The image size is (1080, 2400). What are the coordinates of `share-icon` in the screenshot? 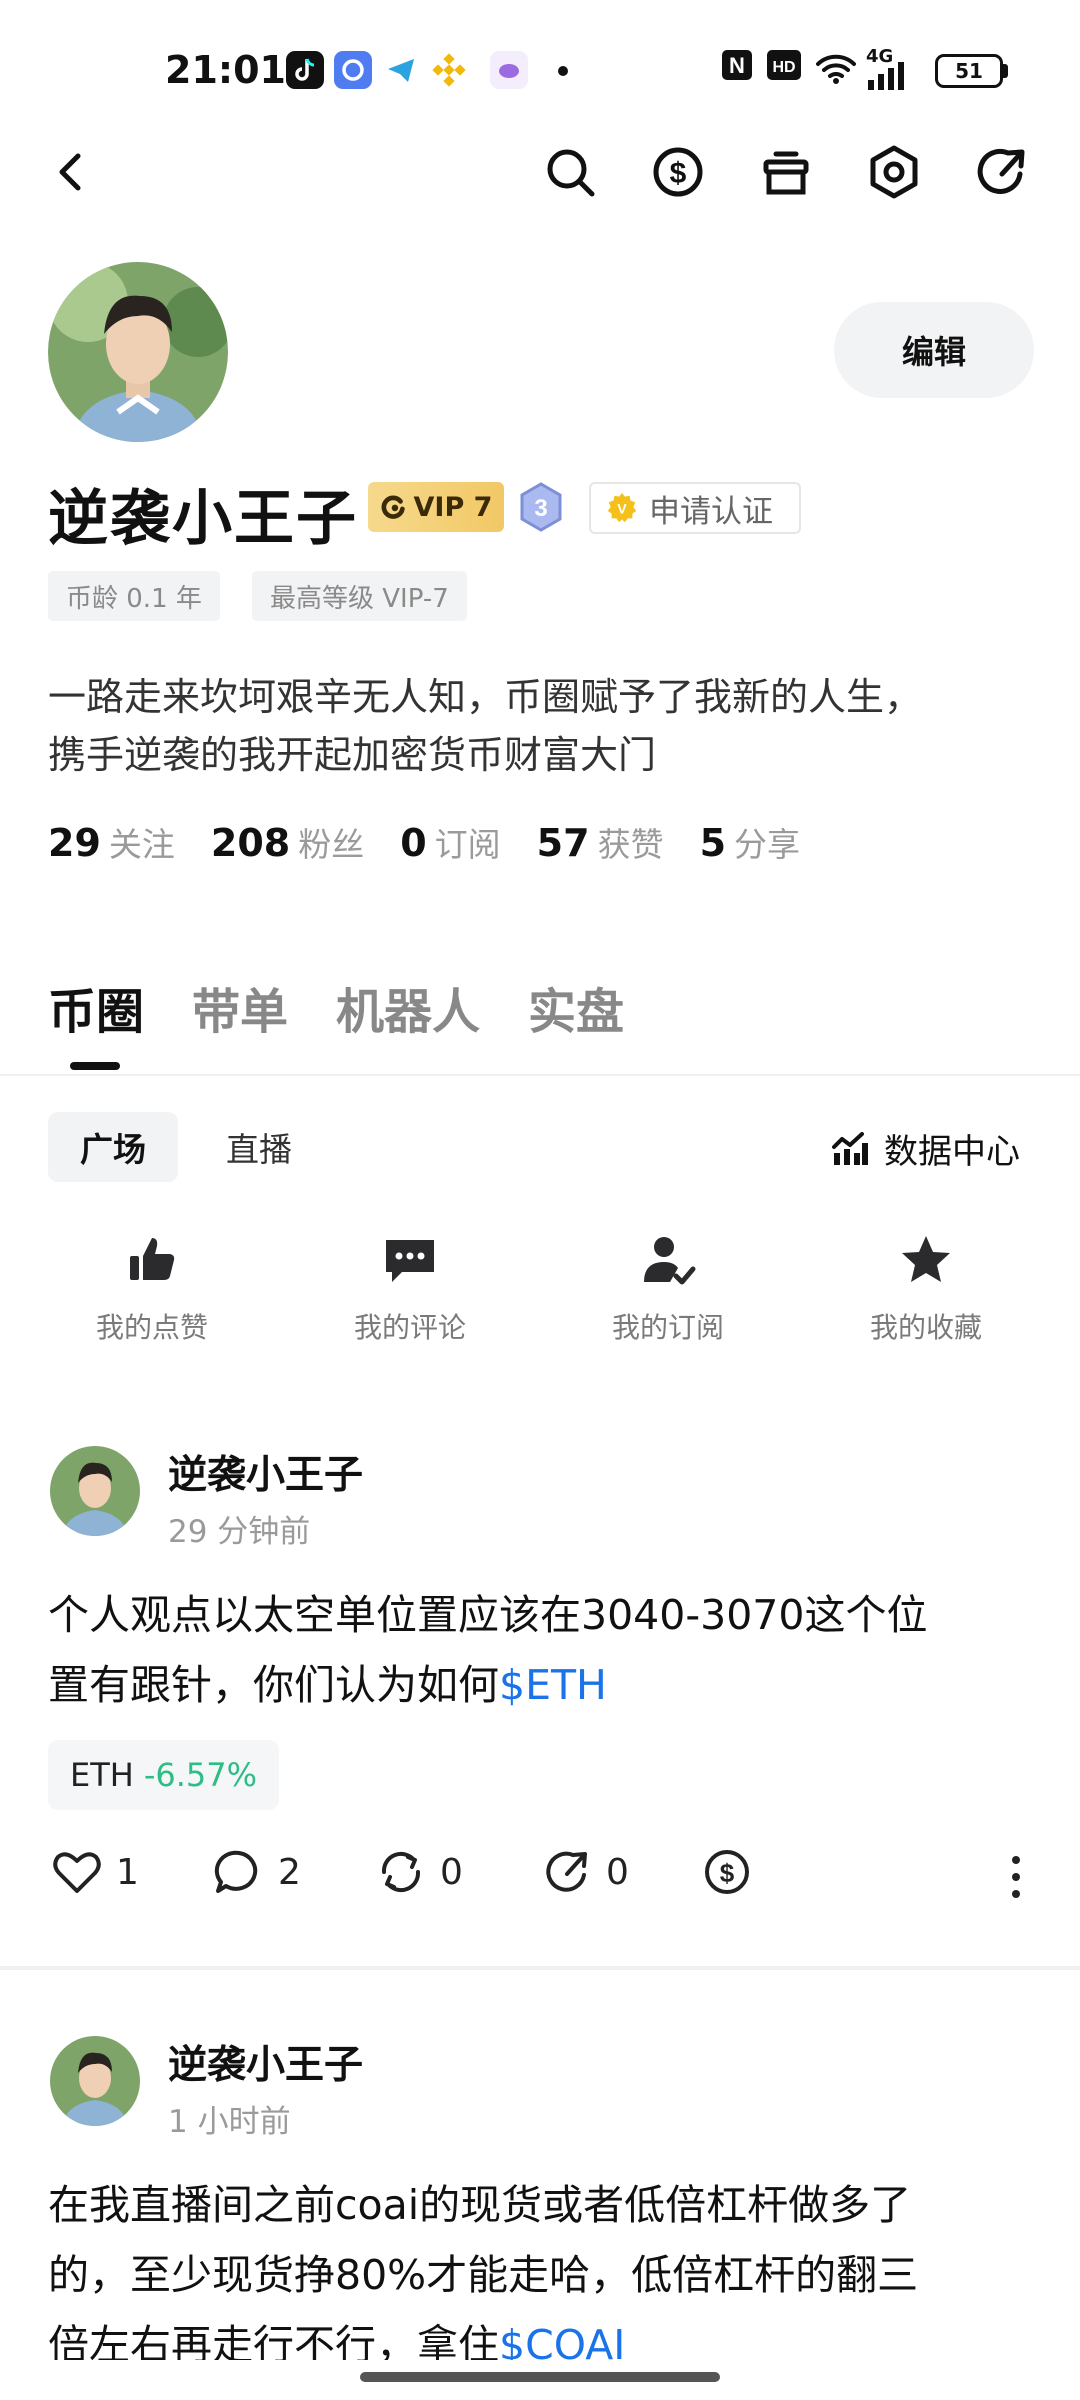 It's located at (1002, 172).